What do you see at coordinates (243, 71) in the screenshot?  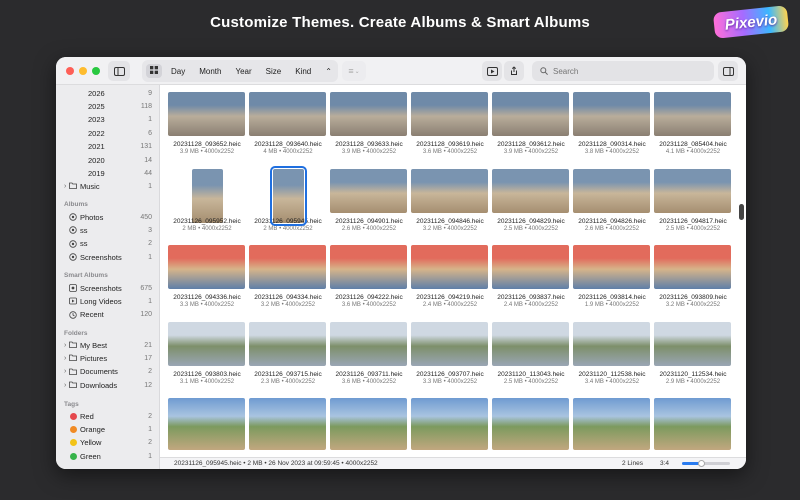 I see `group-year-button: Year` at bounding box center [243, 71].